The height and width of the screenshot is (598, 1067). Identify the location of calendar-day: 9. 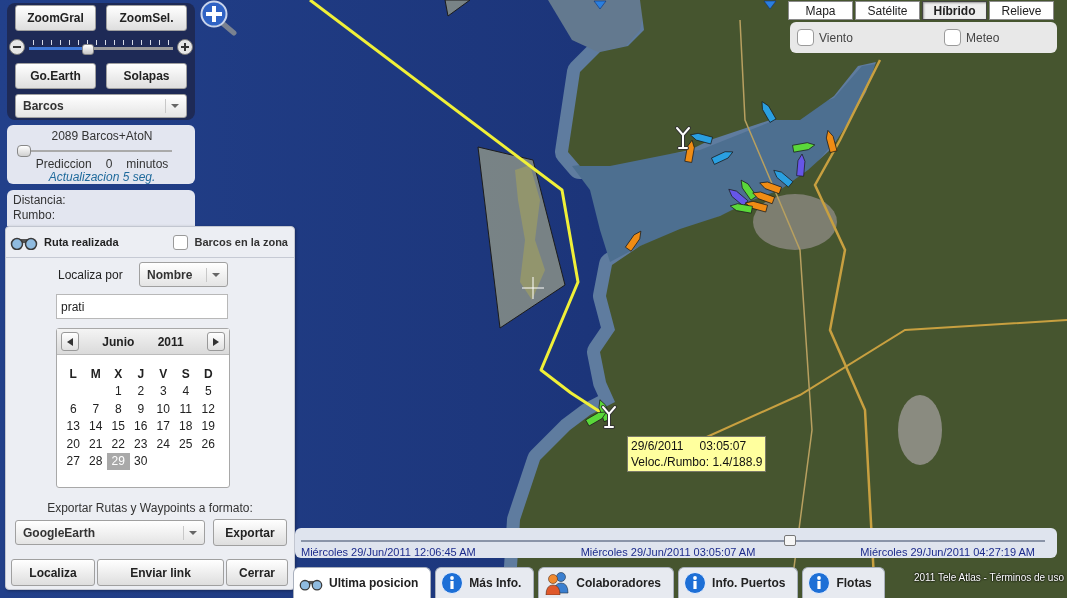
(140, 409).